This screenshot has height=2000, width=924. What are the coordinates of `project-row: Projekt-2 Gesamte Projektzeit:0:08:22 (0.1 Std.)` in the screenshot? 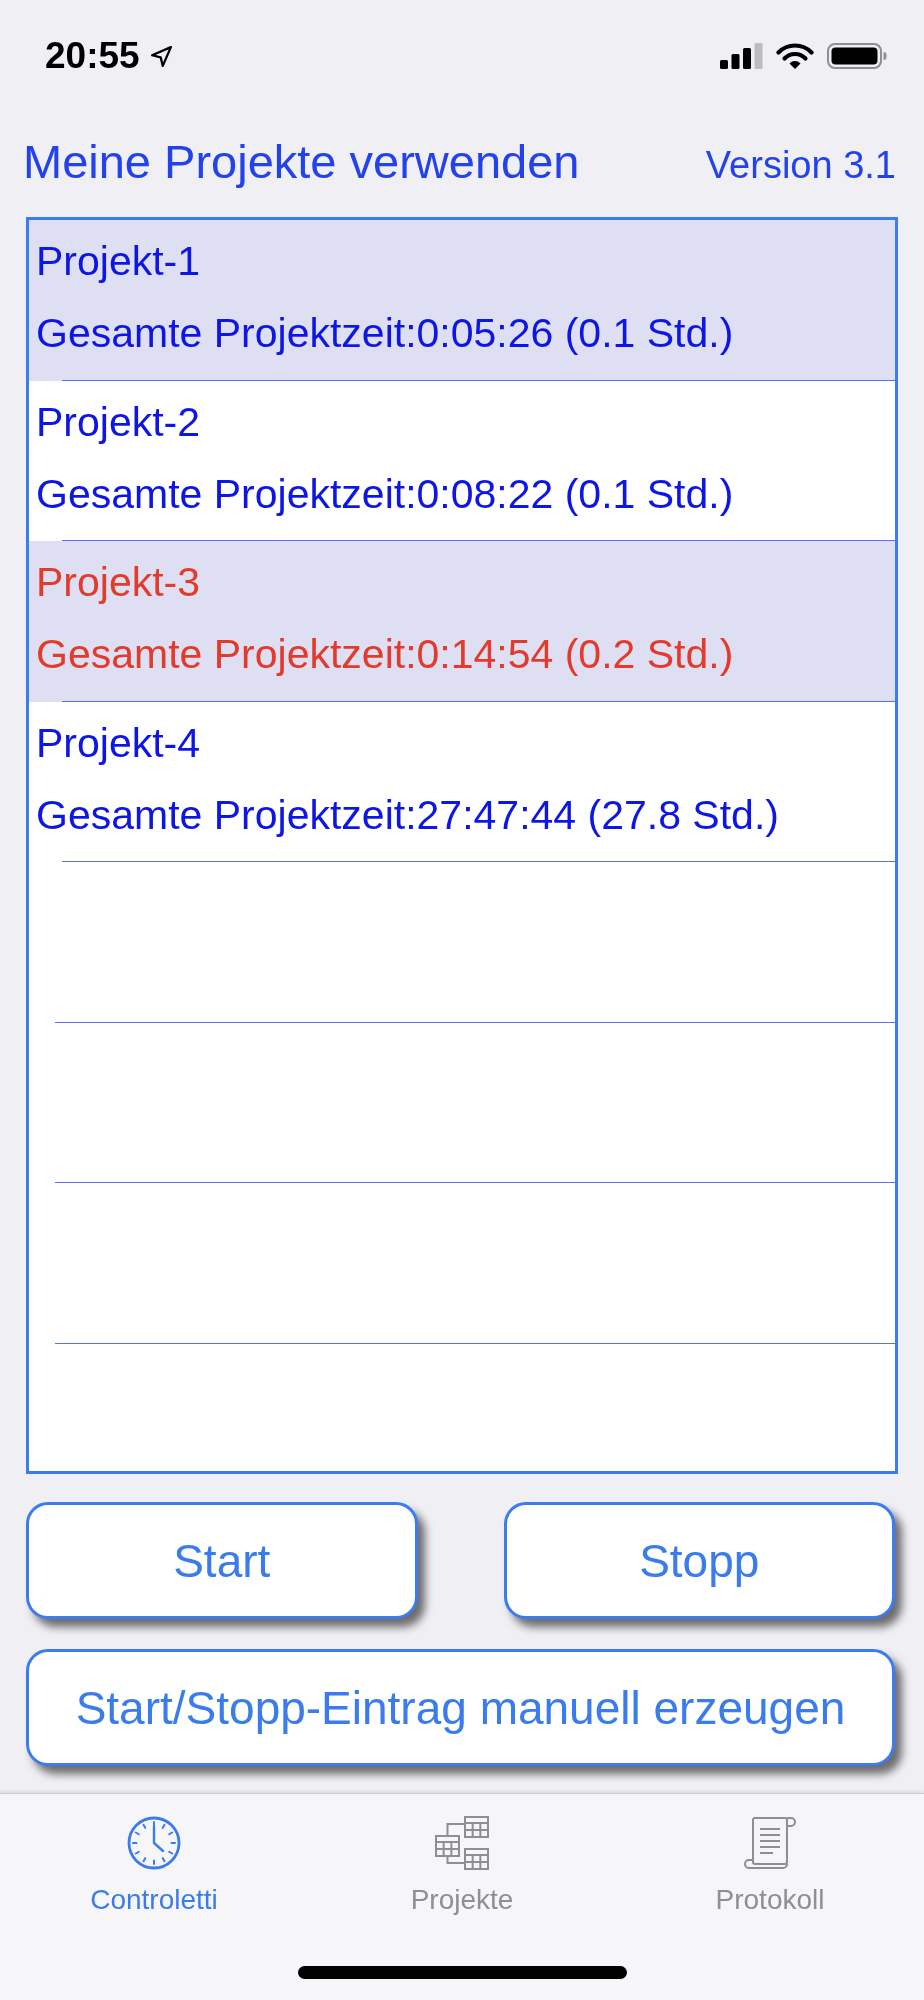 It's located at (462, 460).